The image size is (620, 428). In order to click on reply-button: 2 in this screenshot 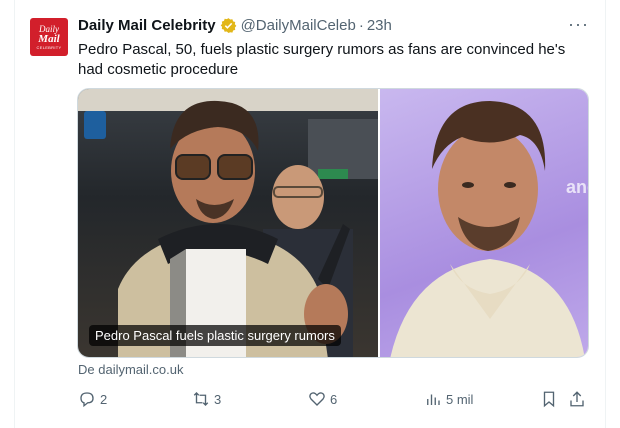, I will do `click(92, 399)`.